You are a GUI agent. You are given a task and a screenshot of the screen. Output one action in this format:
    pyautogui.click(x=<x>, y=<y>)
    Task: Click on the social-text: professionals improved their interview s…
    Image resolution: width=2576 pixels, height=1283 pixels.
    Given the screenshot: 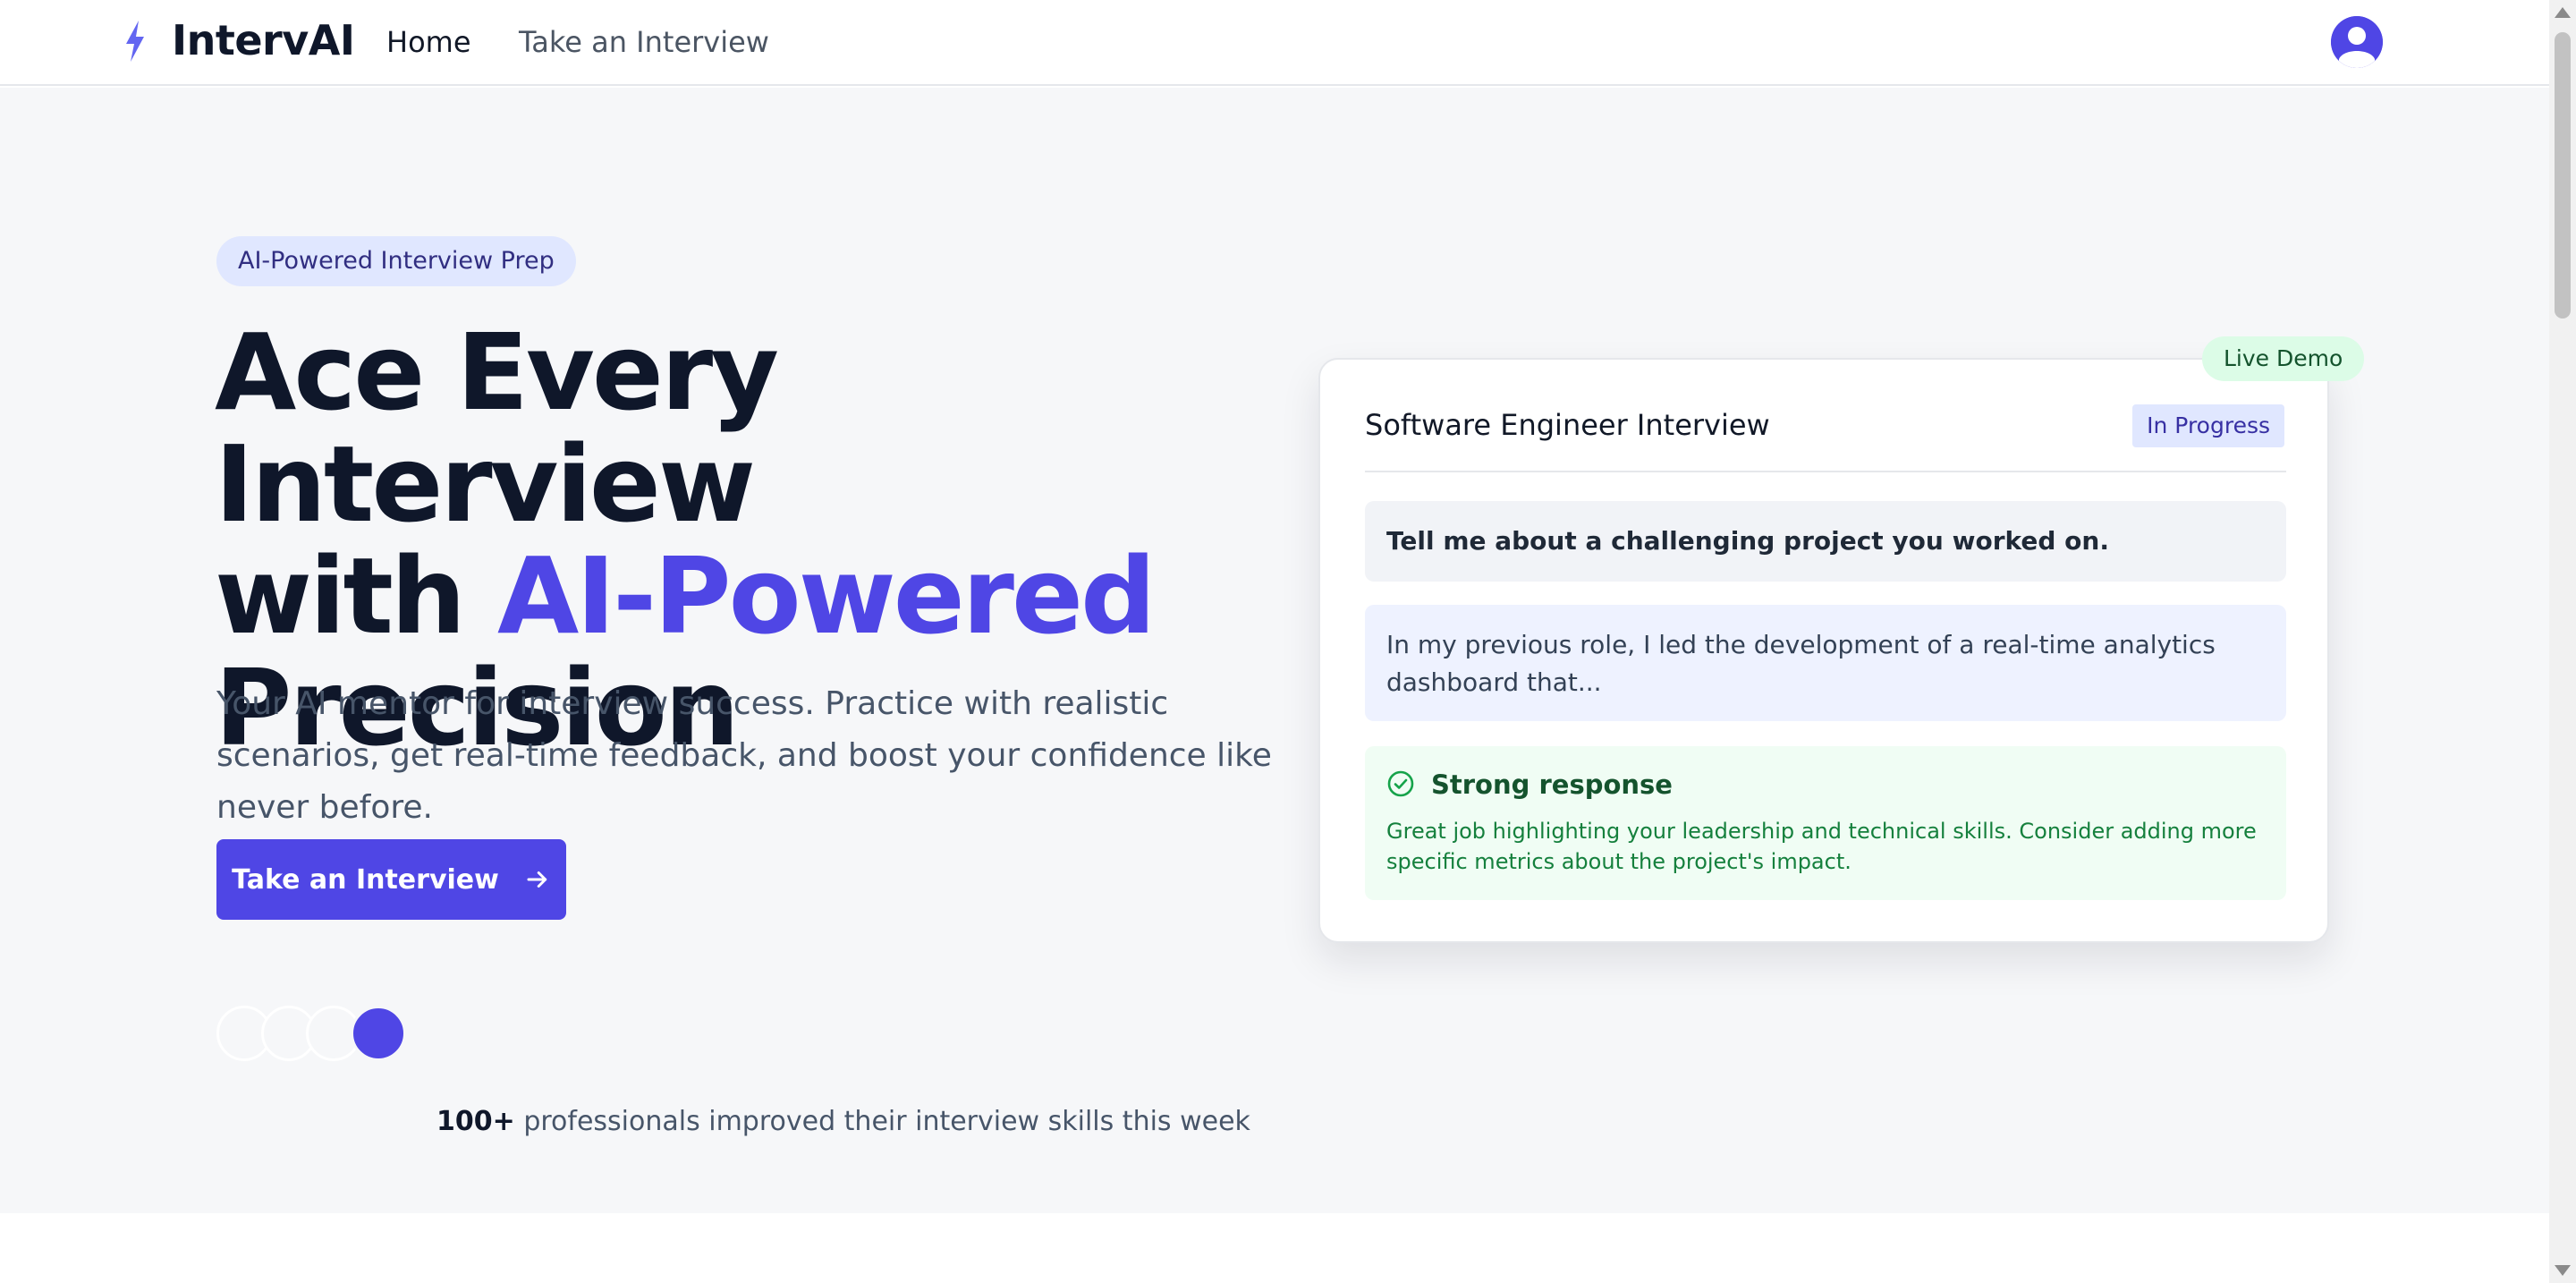 What is the action you would take?
    pyautogui.click(x=886, y=1121)
    